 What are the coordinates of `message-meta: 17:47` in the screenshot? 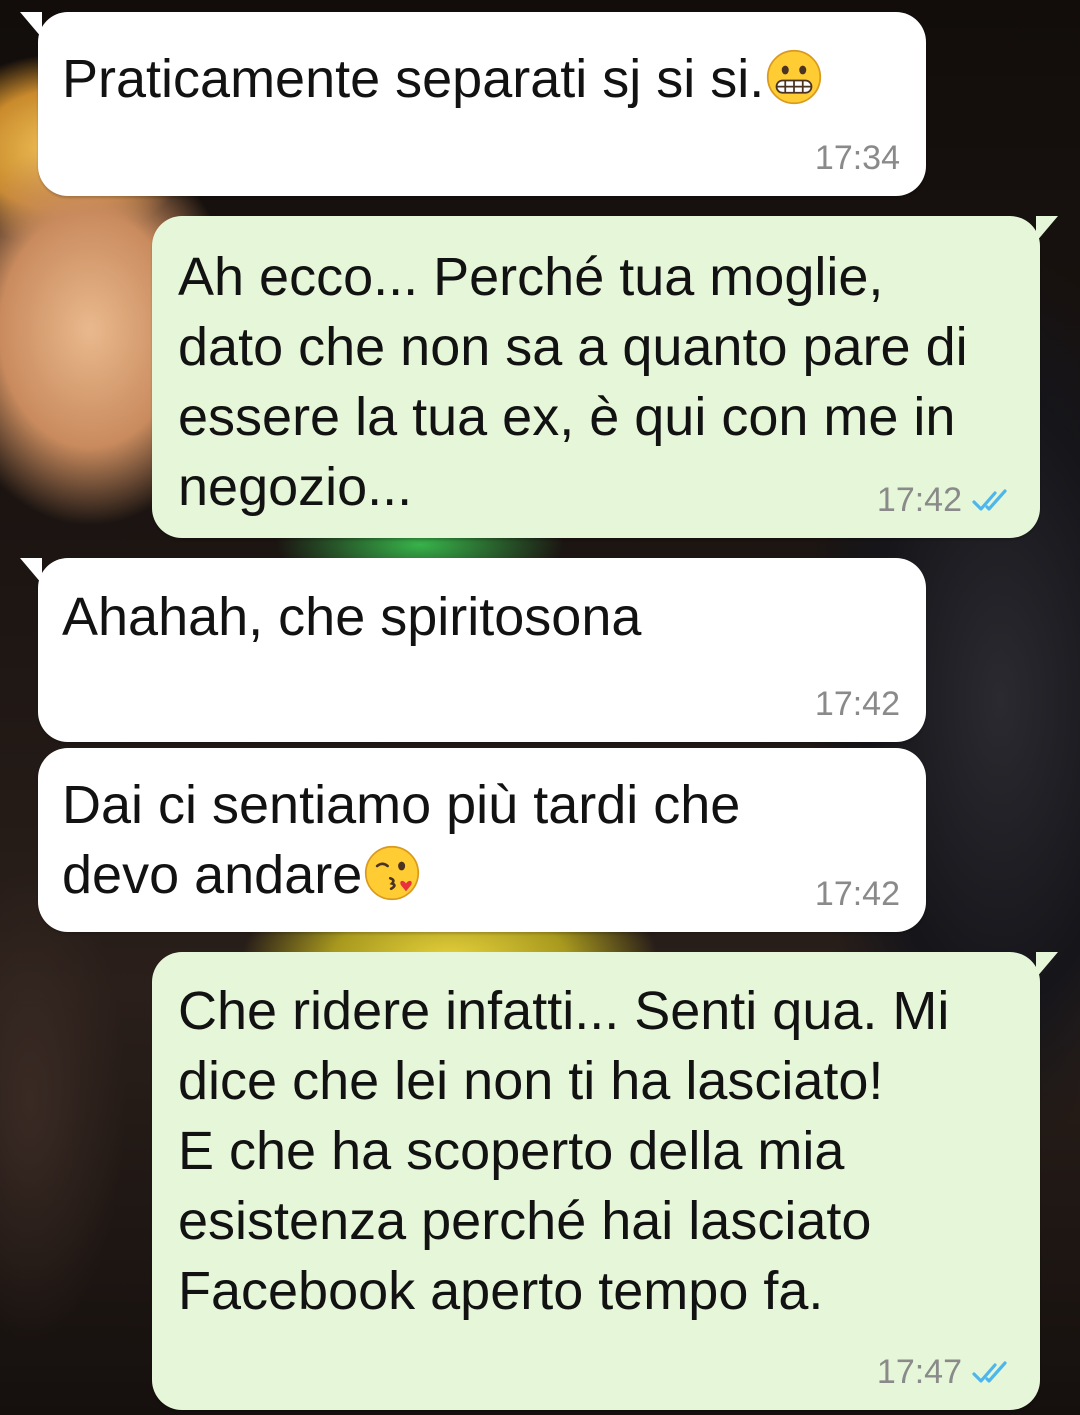 It's located at (945, 1372).